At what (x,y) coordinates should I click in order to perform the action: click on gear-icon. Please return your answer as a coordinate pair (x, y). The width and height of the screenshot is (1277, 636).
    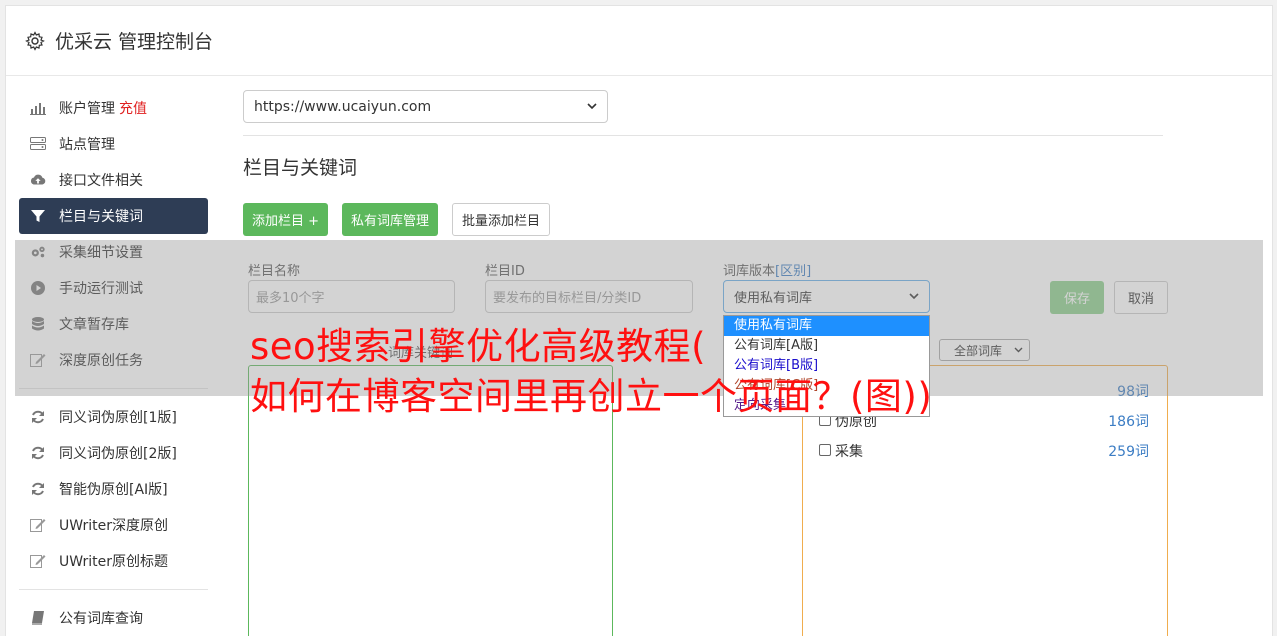
    Looking at the image, I should click on (35, 40).